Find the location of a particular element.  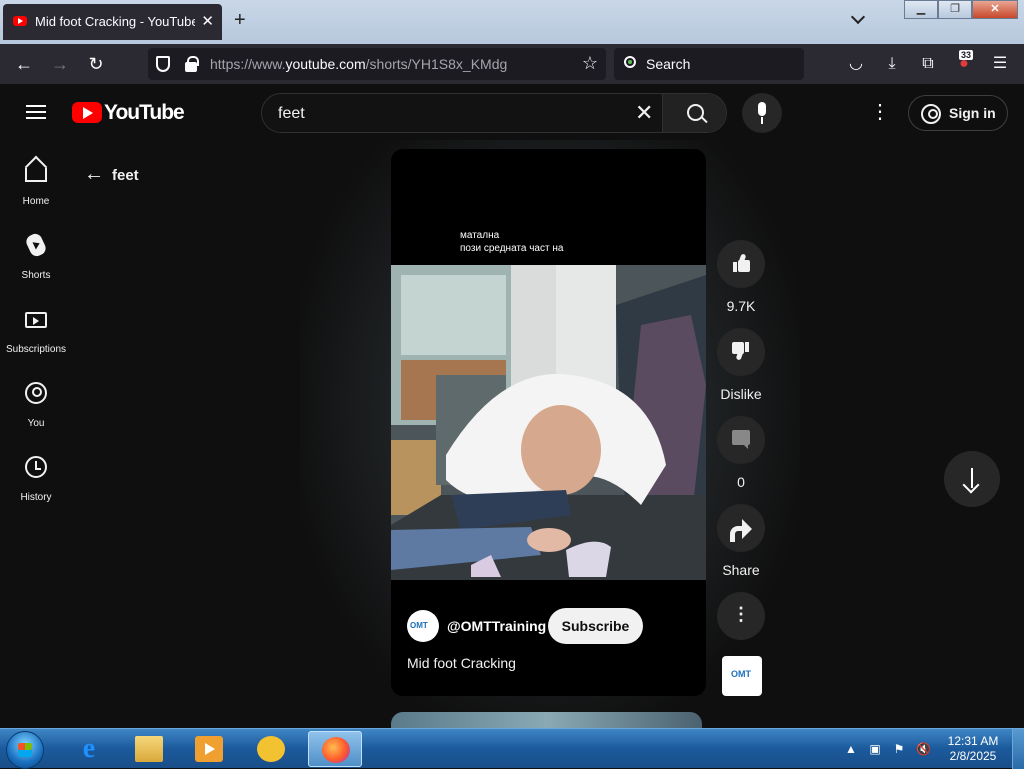

subscriptions-icon is located at coordinates (36, 320).